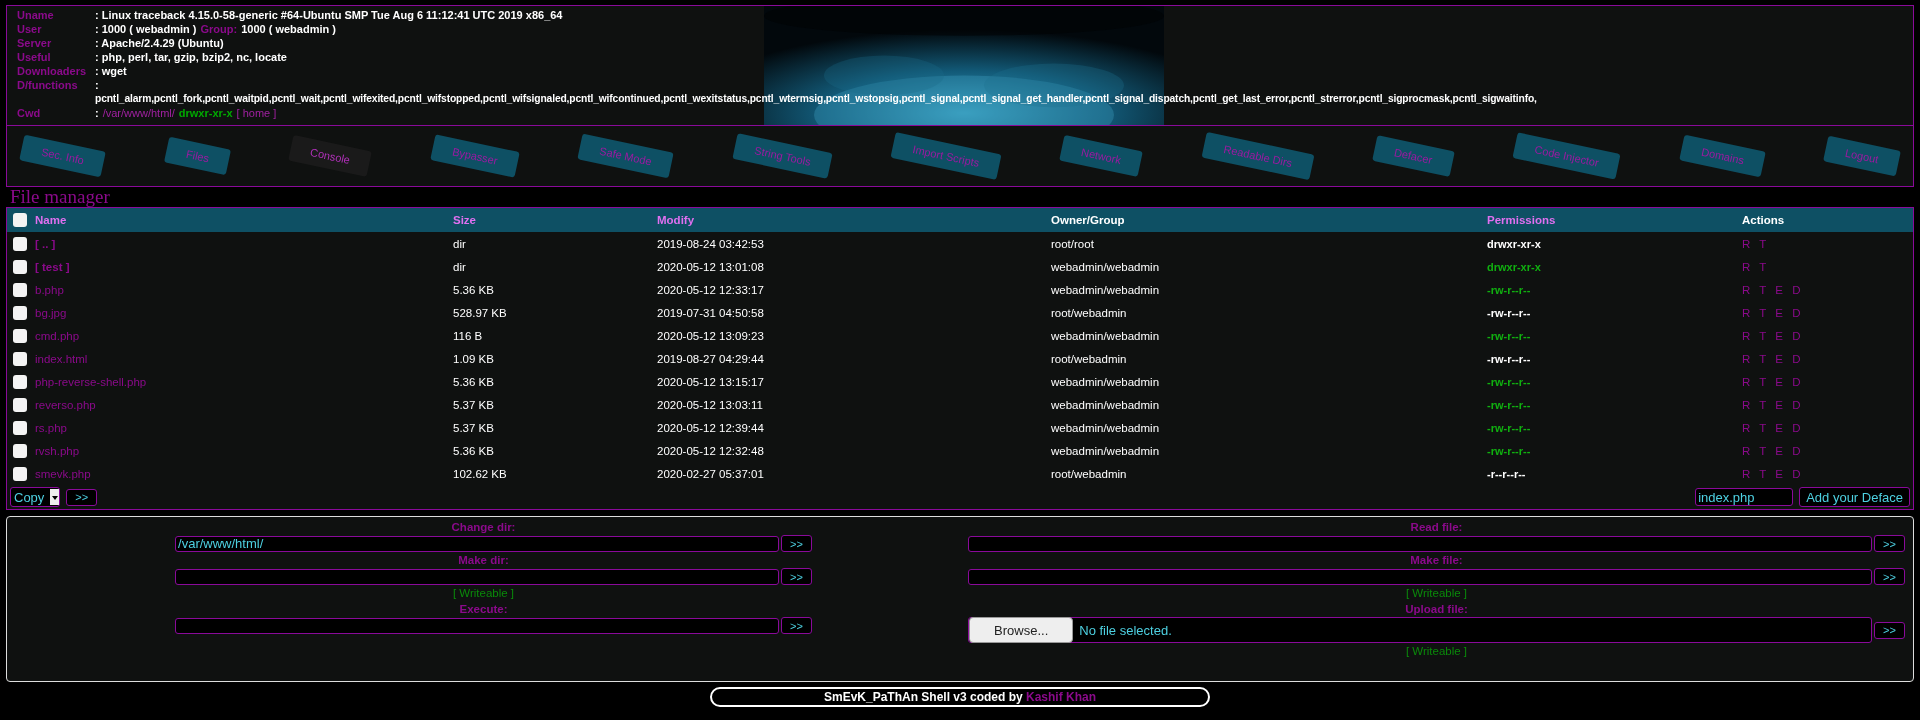 The width and height of the screenshot is (1920, 720). I want to click on file-link: b.php, so click(49, 289).